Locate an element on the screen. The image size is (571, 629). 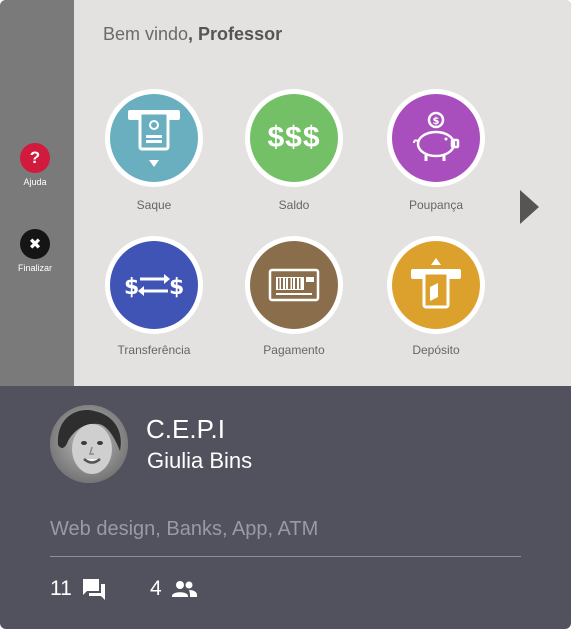
tile-ring: $ is located at coordinates (436, 138).